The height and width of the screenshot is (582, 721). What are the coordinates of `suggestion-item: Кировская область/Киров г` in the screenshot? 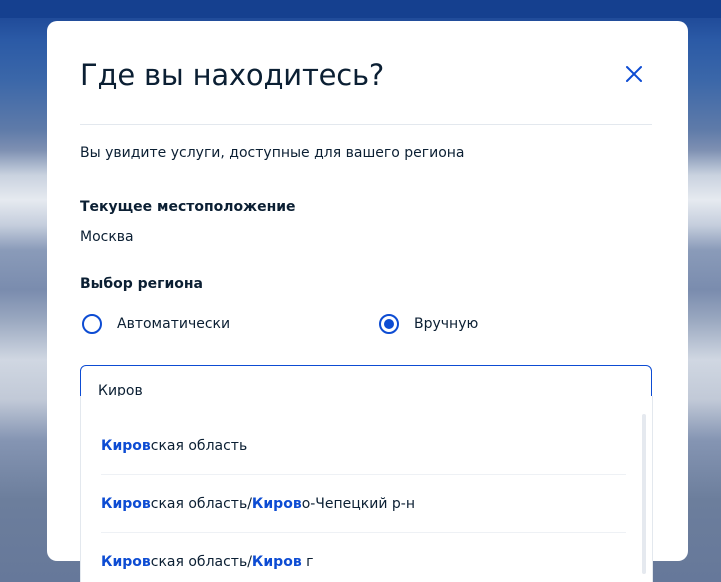 It's located at (207, 562).